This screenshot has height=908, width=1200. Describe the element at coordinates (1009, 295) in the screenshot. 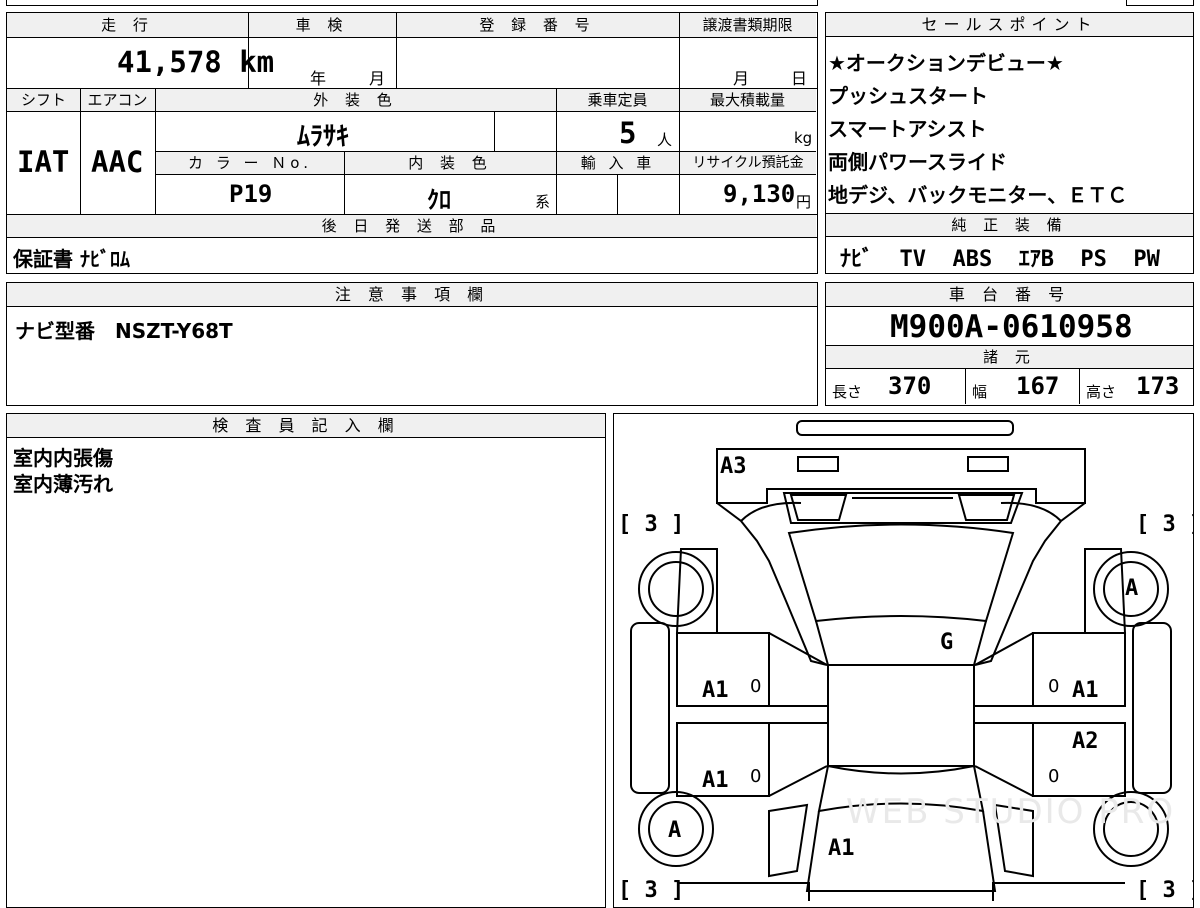

I see `chassis-header: 車 台 番 号` at that location.